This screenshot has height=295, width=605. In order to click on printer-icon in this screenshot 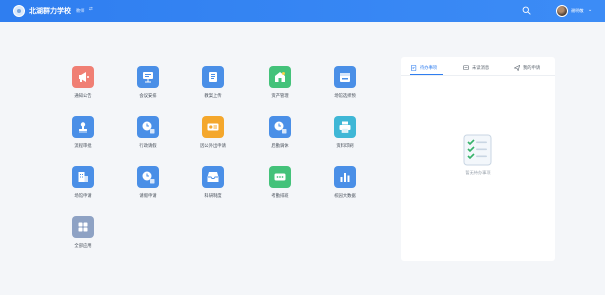, I will do `click(345, 127)`.